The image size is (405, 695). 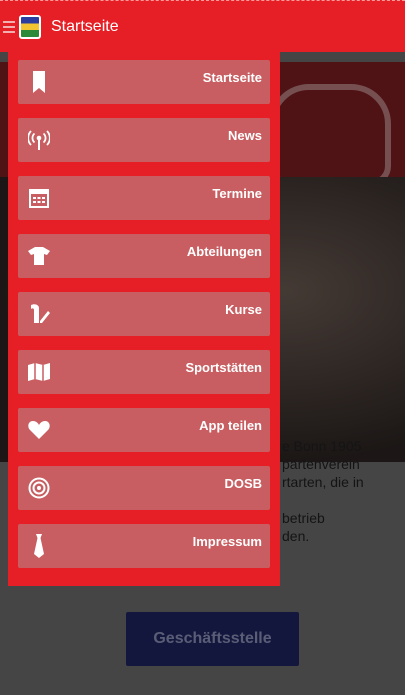 I want to click on page-title: Startseite, so click(x=85, y=26).